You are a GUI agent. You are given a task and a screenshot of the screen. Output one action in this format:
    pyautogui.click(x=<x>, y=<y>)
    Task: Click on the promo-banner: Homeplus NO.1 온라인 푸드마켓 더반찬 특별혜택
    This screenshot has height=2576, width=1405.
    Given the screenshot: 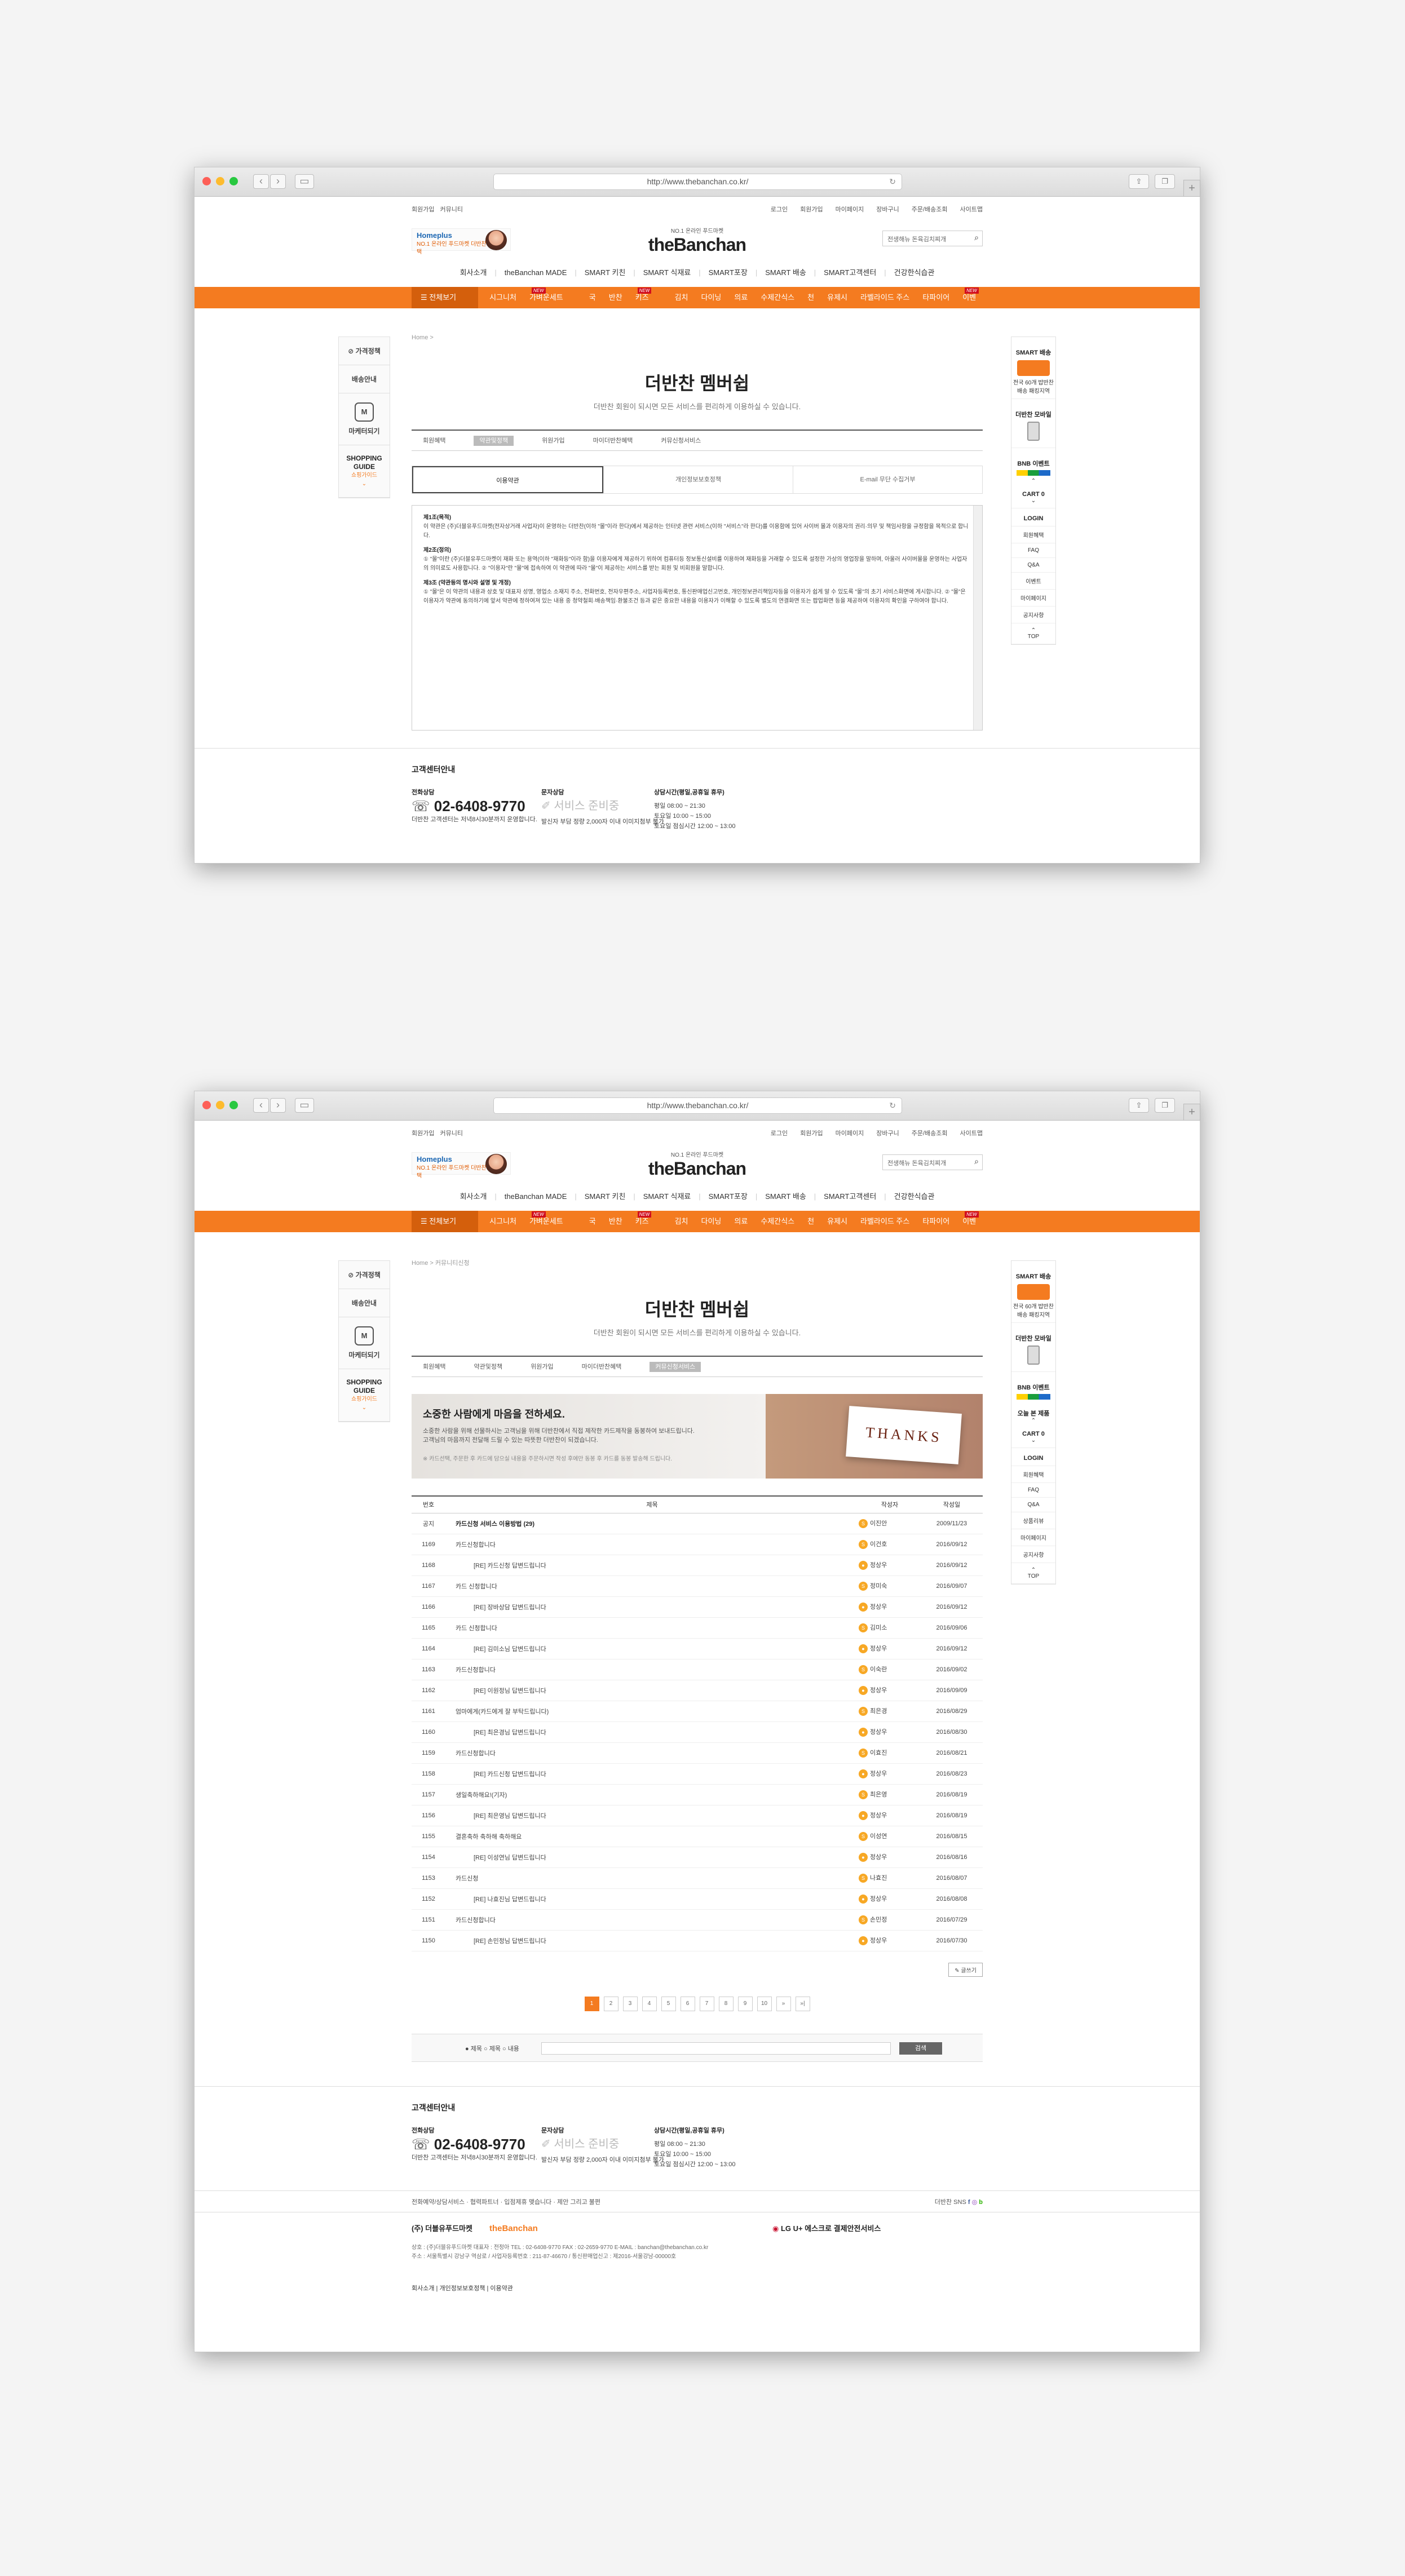 What is the action you would take?
    pyautogui.click(x=461, y=1165)
    